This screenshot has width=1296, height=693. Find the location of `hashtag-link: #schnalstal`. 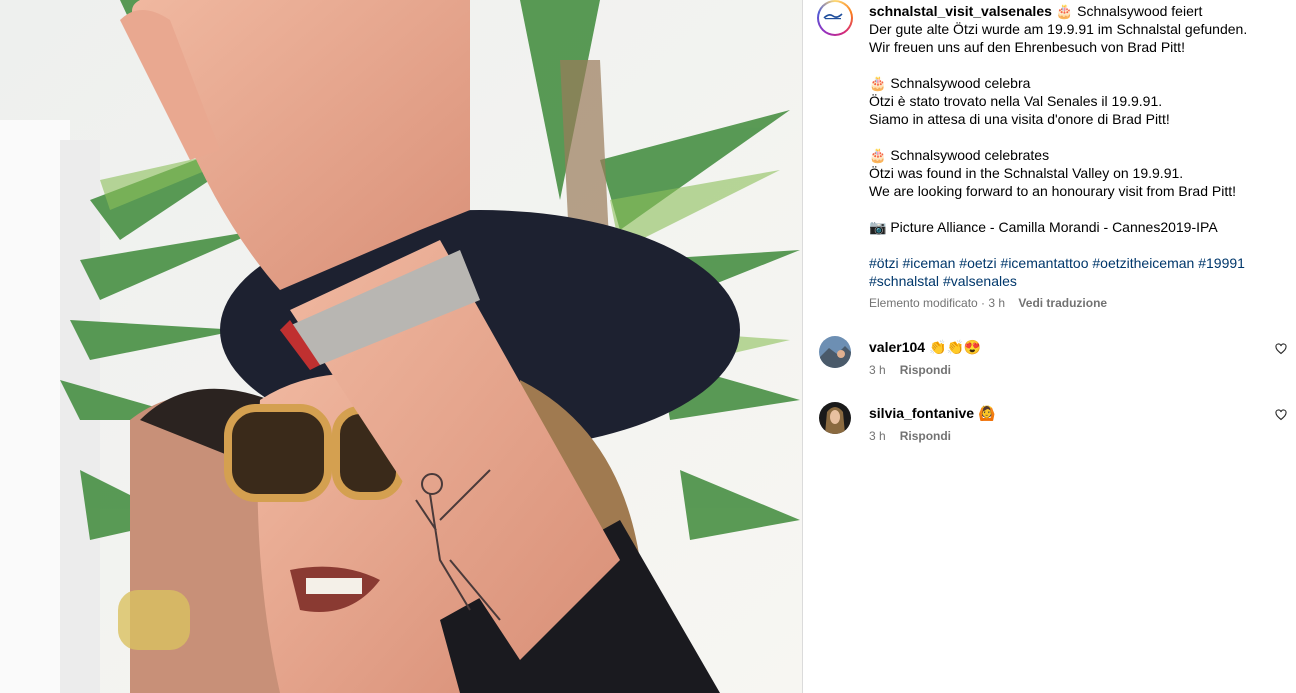

hashtag-link: #schnalstal is located at coordinates (904, 281).